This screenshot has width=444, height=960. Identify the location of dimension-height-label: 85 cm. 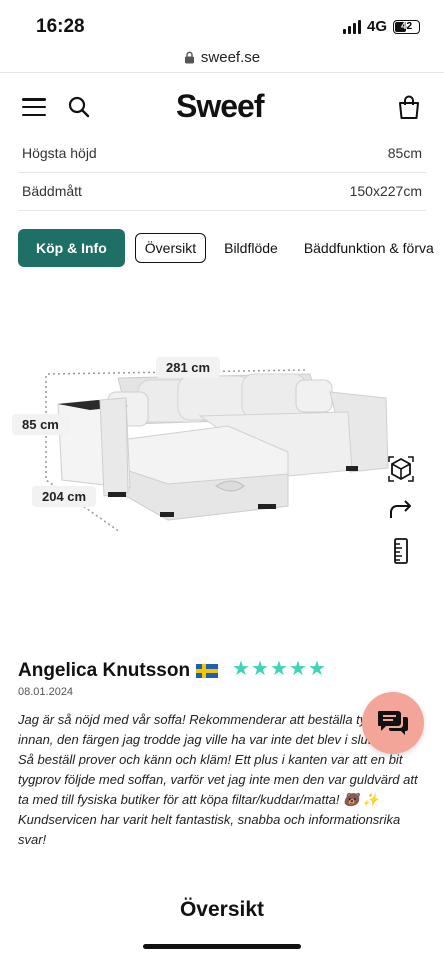
(40, 424).